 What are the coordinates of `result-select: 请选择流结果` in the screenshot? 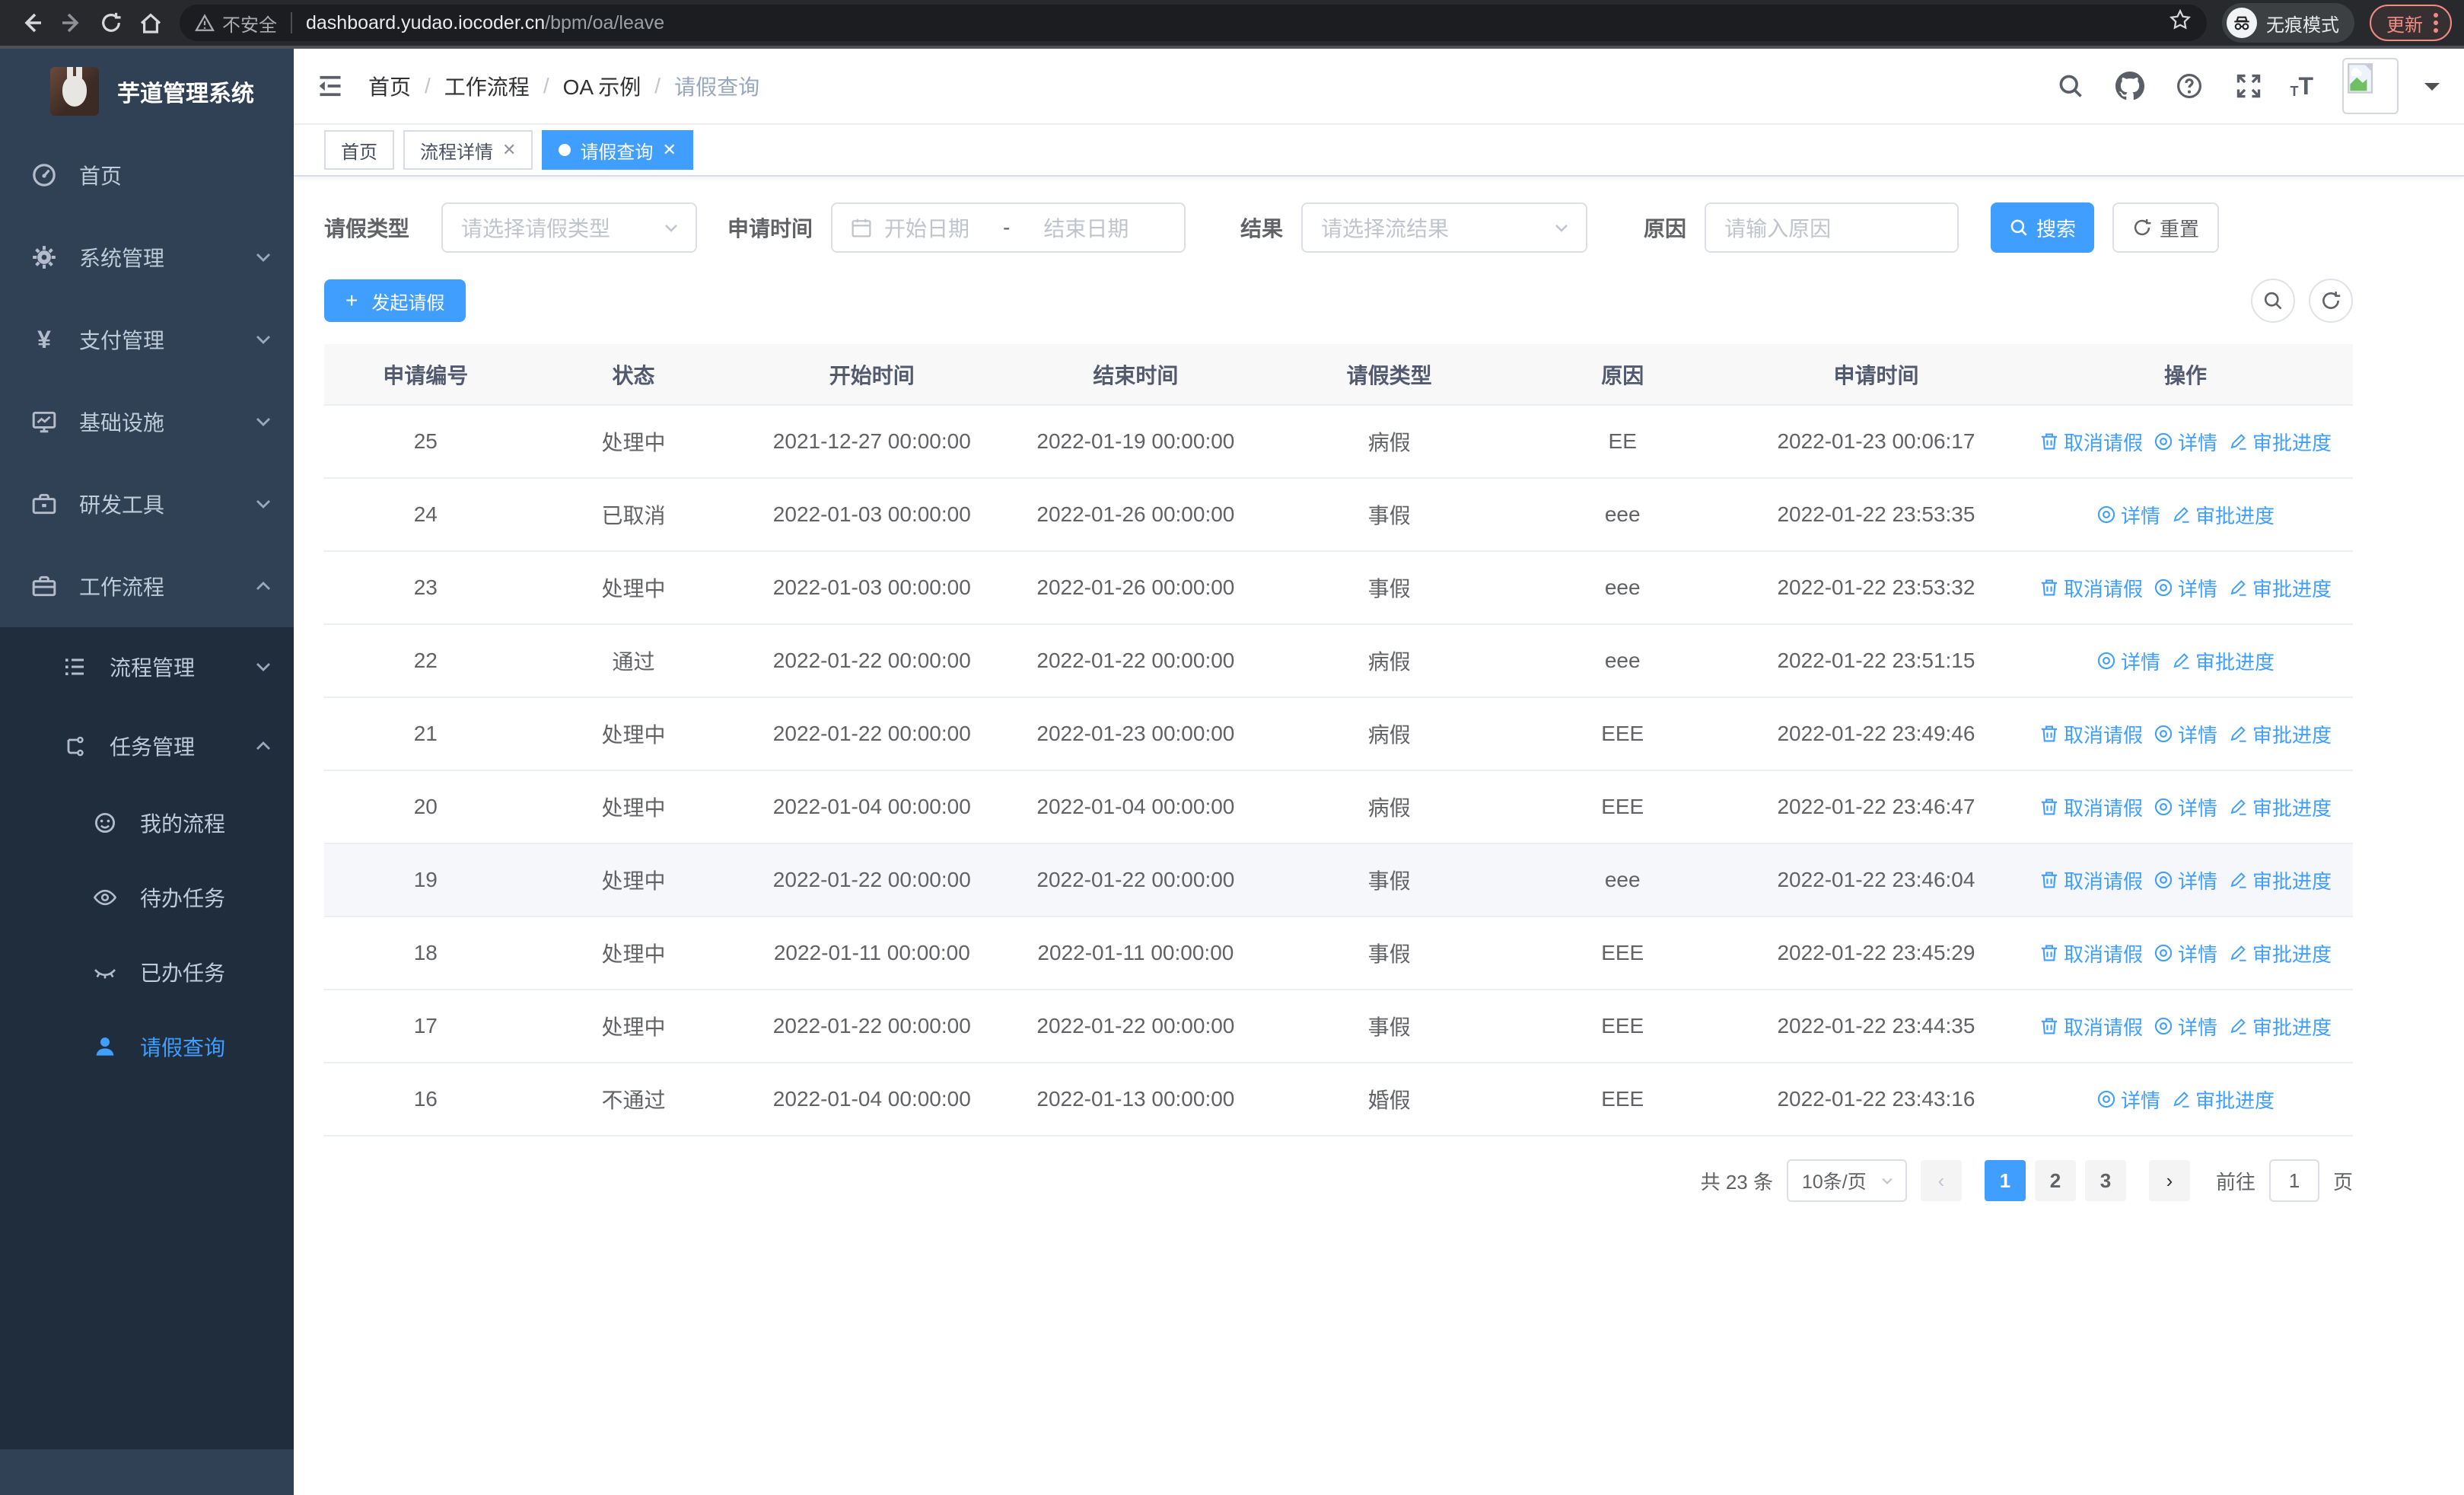 It's located at (1444, 227).